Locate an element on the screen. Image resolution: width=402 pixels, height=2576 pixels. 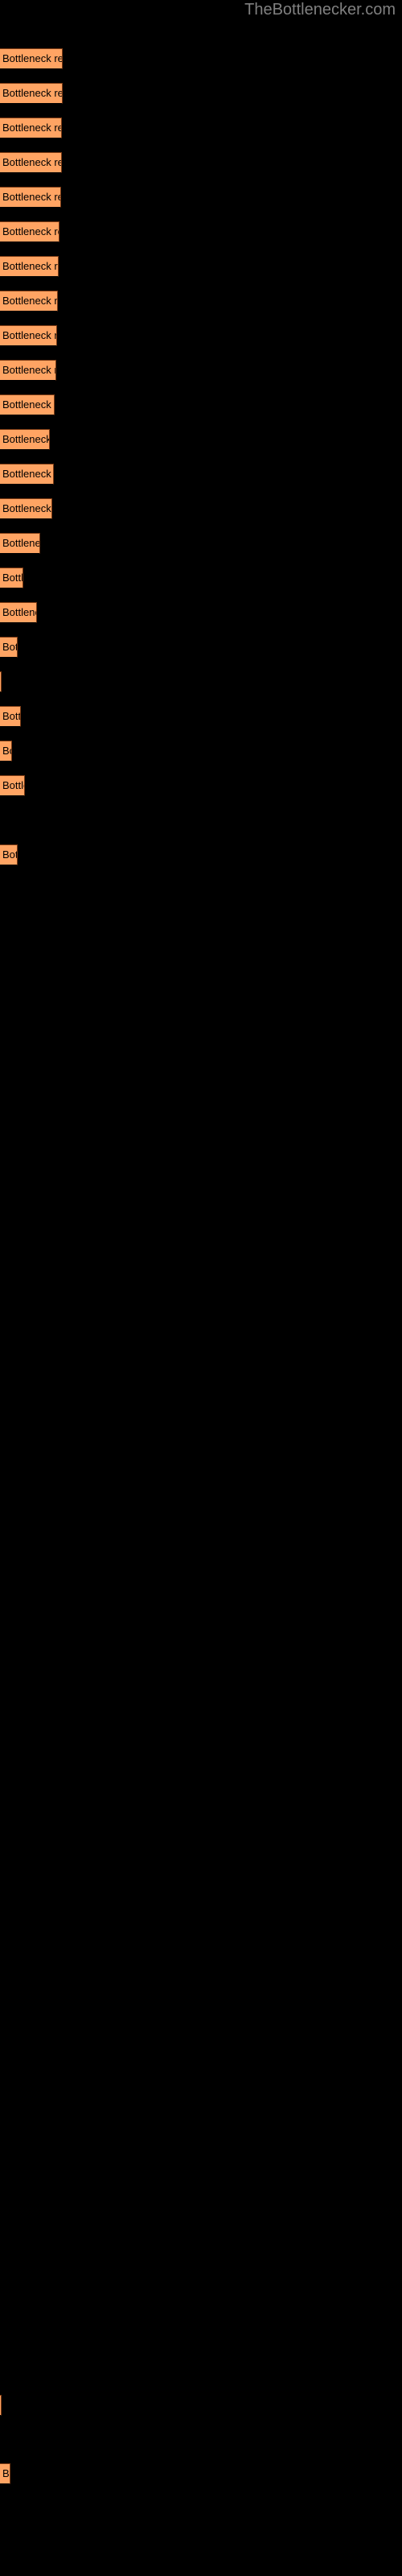
bar-6: Bottleneck result is located at coordinates (29, 231).